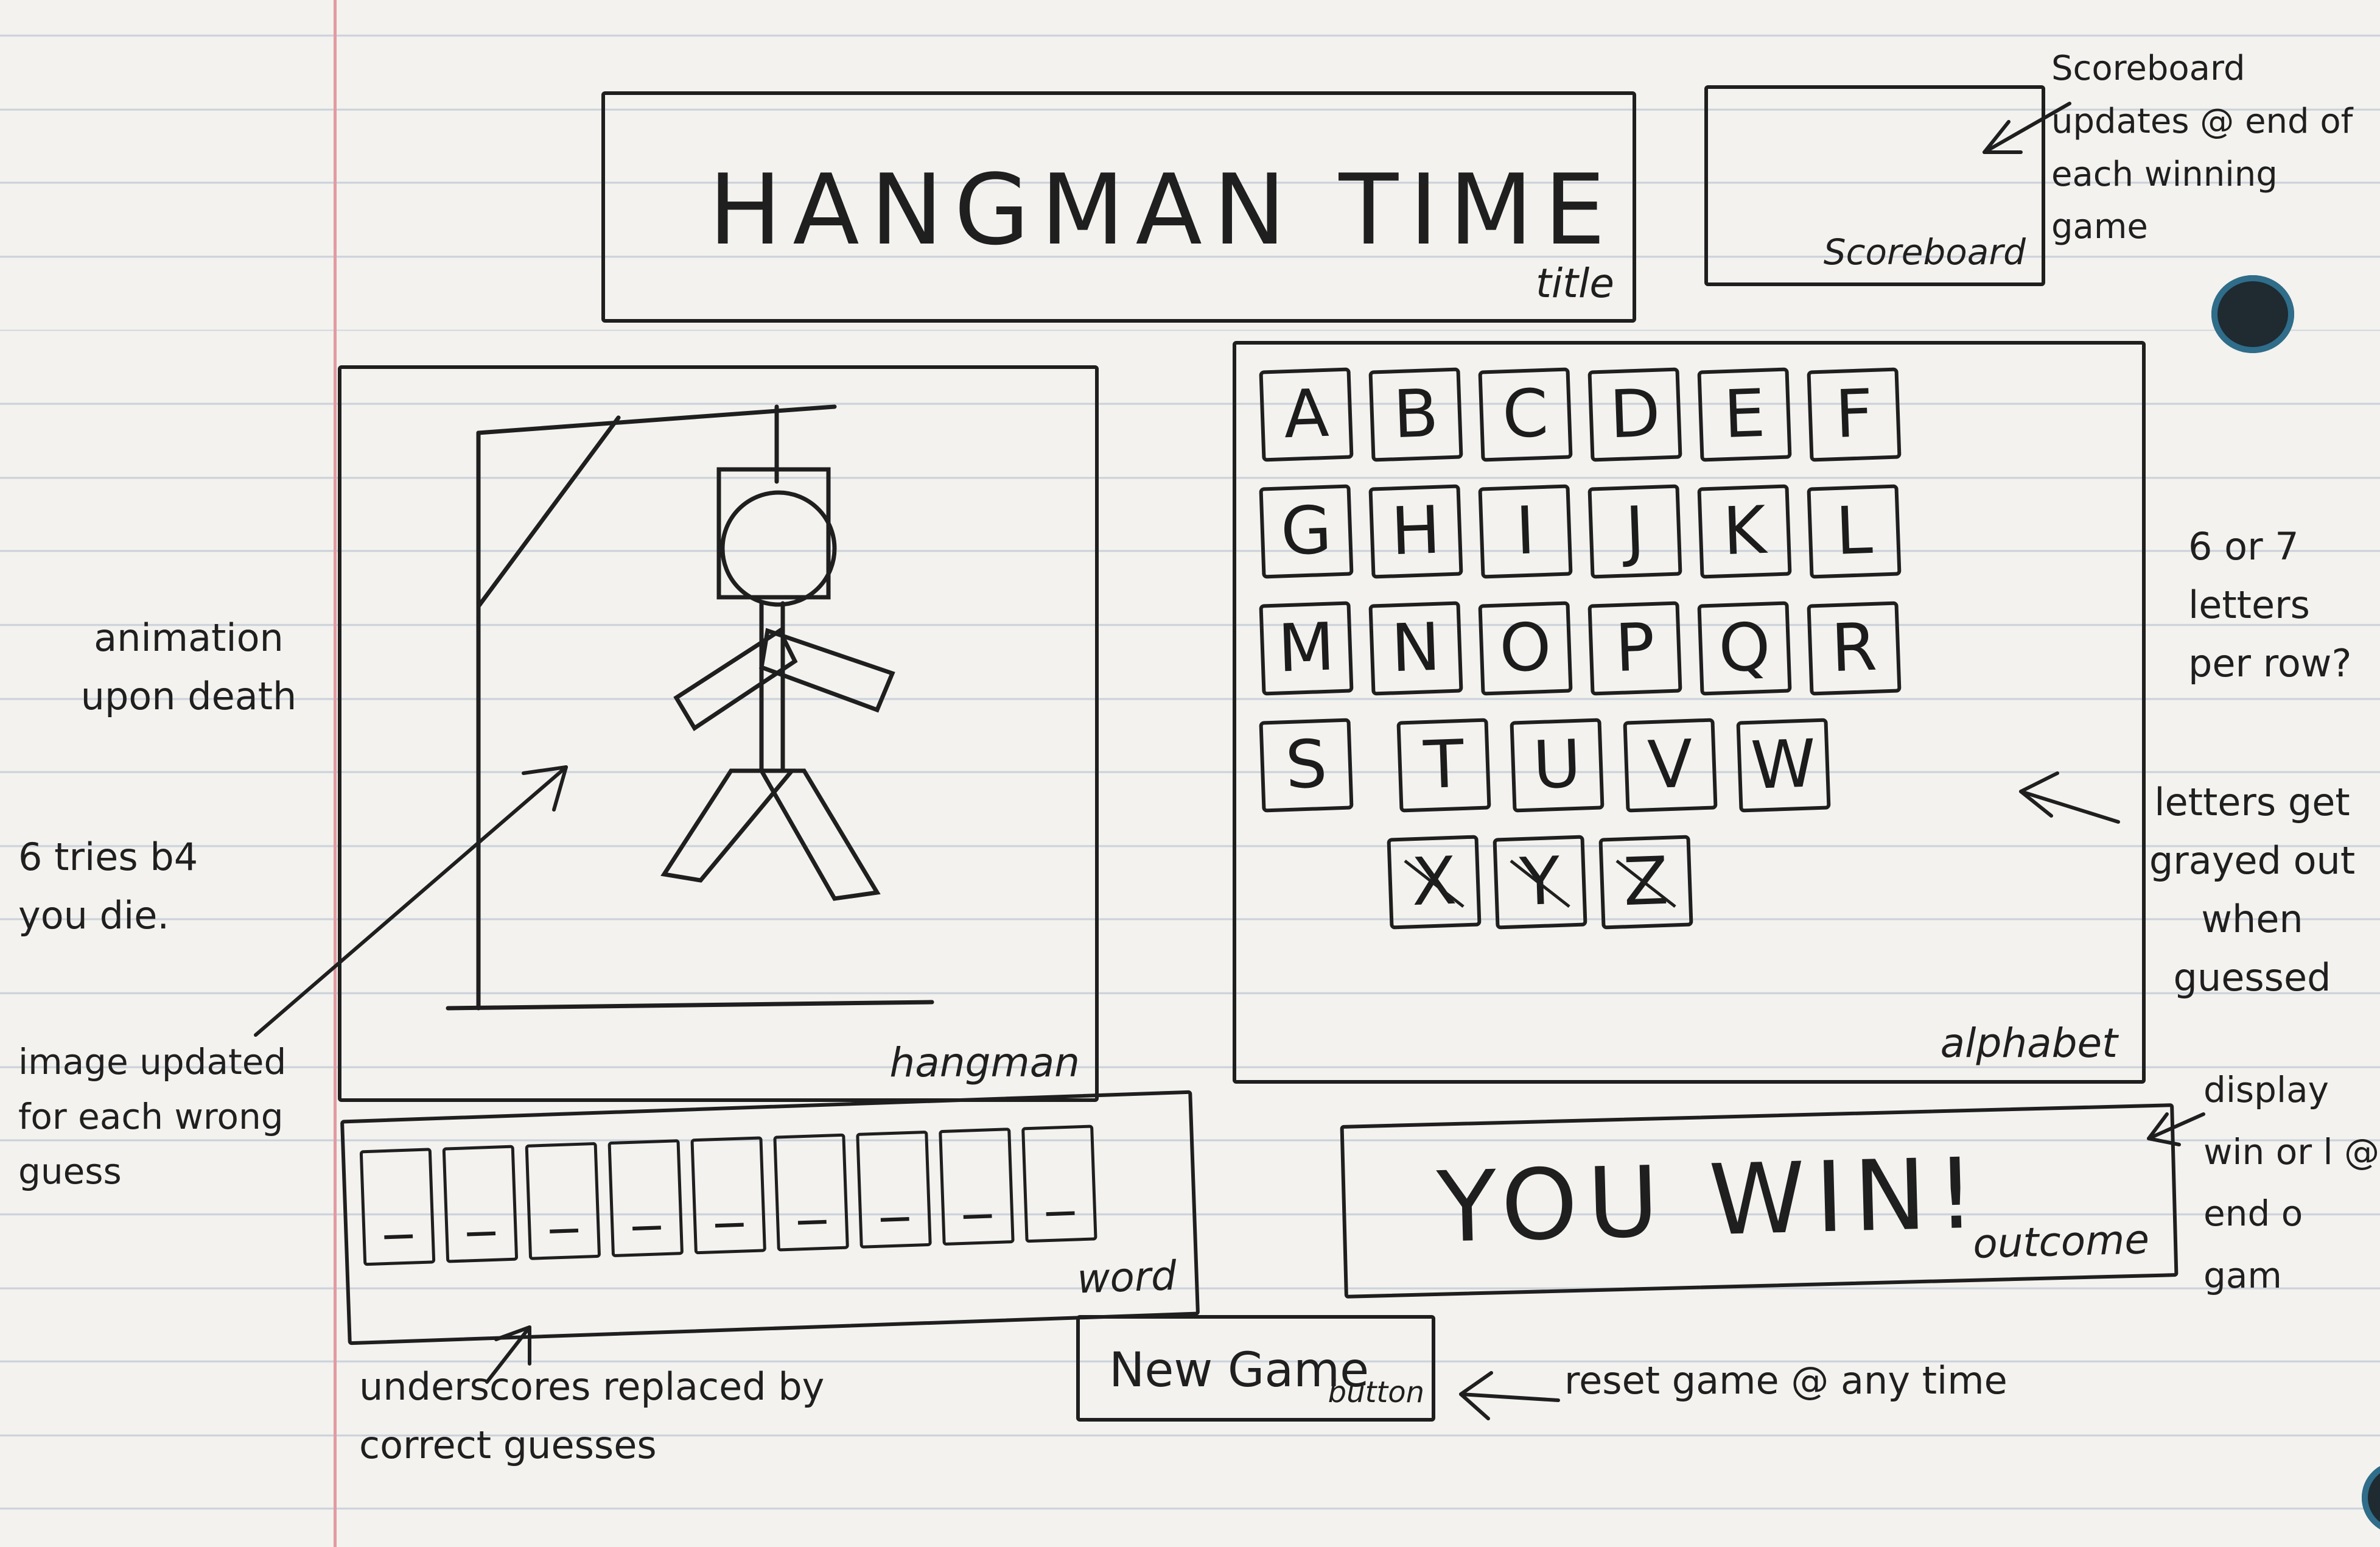 This screenshot has height=1547, width=2380. Describe the element at coordinates (1745, 648) in the screenshot. I see `letter-button-q: Q` at that location.